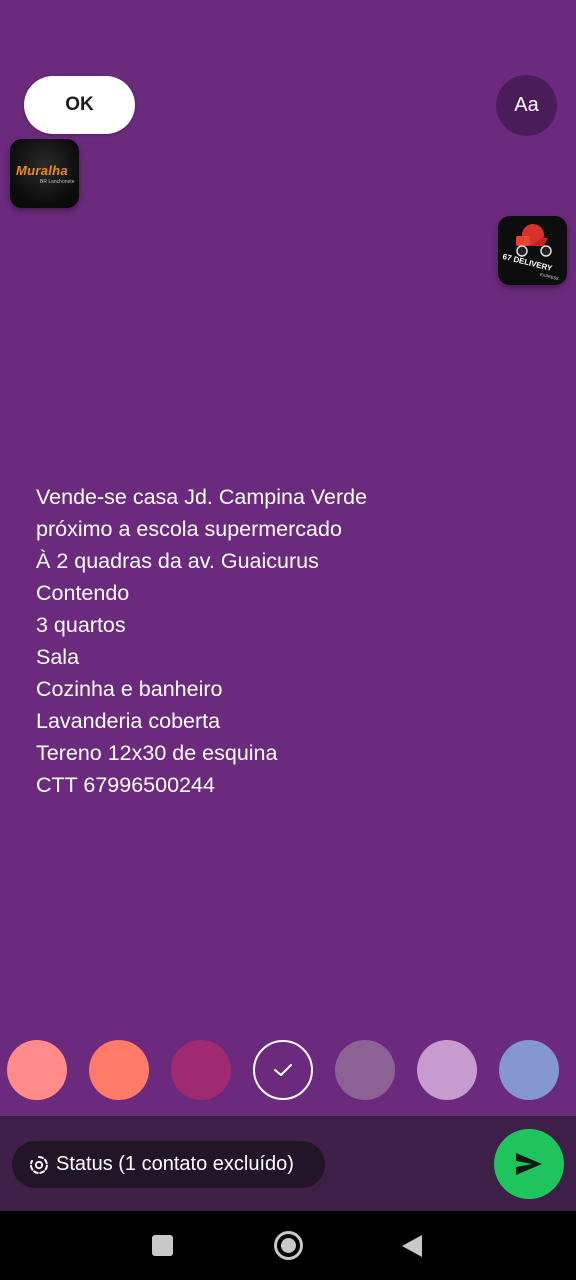 The image size is (576, 1280). What do you see at coordinates (129, 689) in the screenshot?
I see `message-line: Cozinha e banheiro` at bounding box center [129, 689].